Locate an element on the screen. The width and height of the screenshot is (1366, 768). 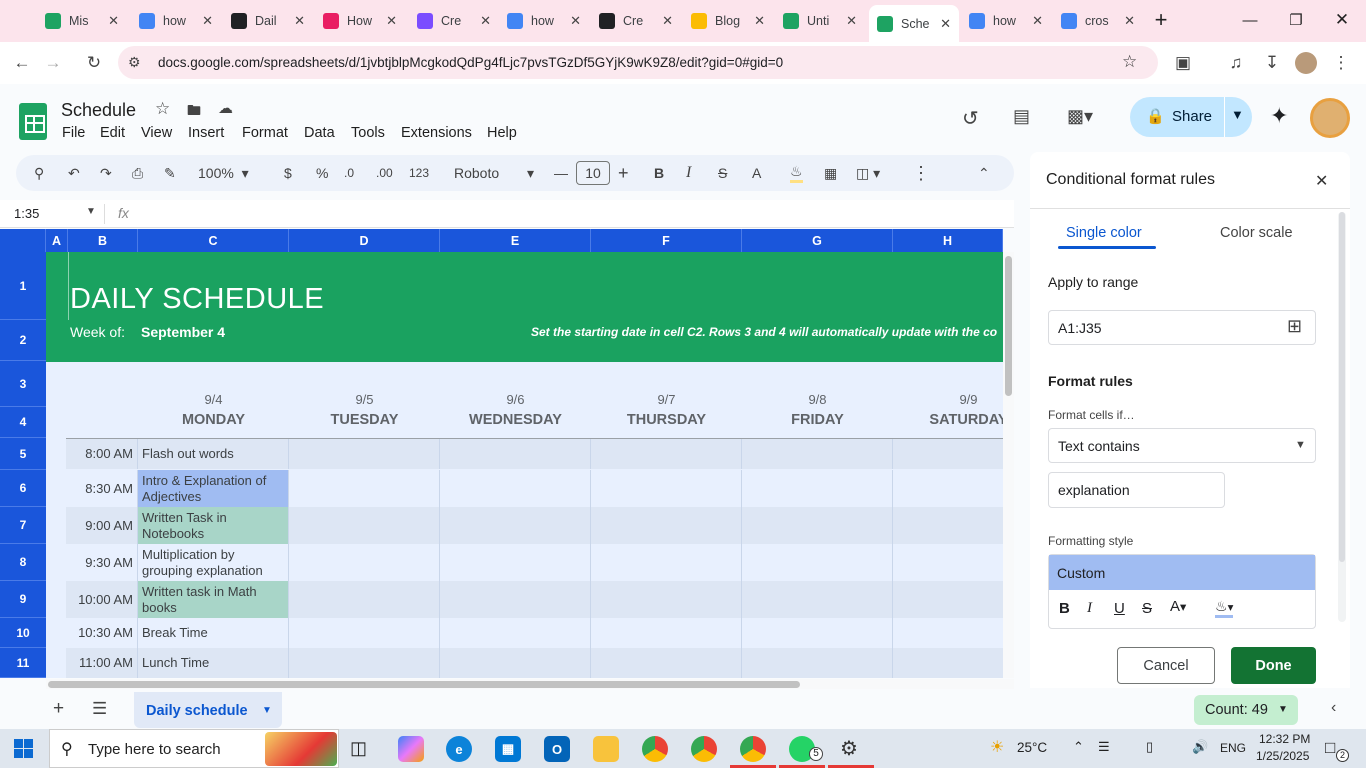
reload-icon: ↻ is located at coordinates (94, 63).